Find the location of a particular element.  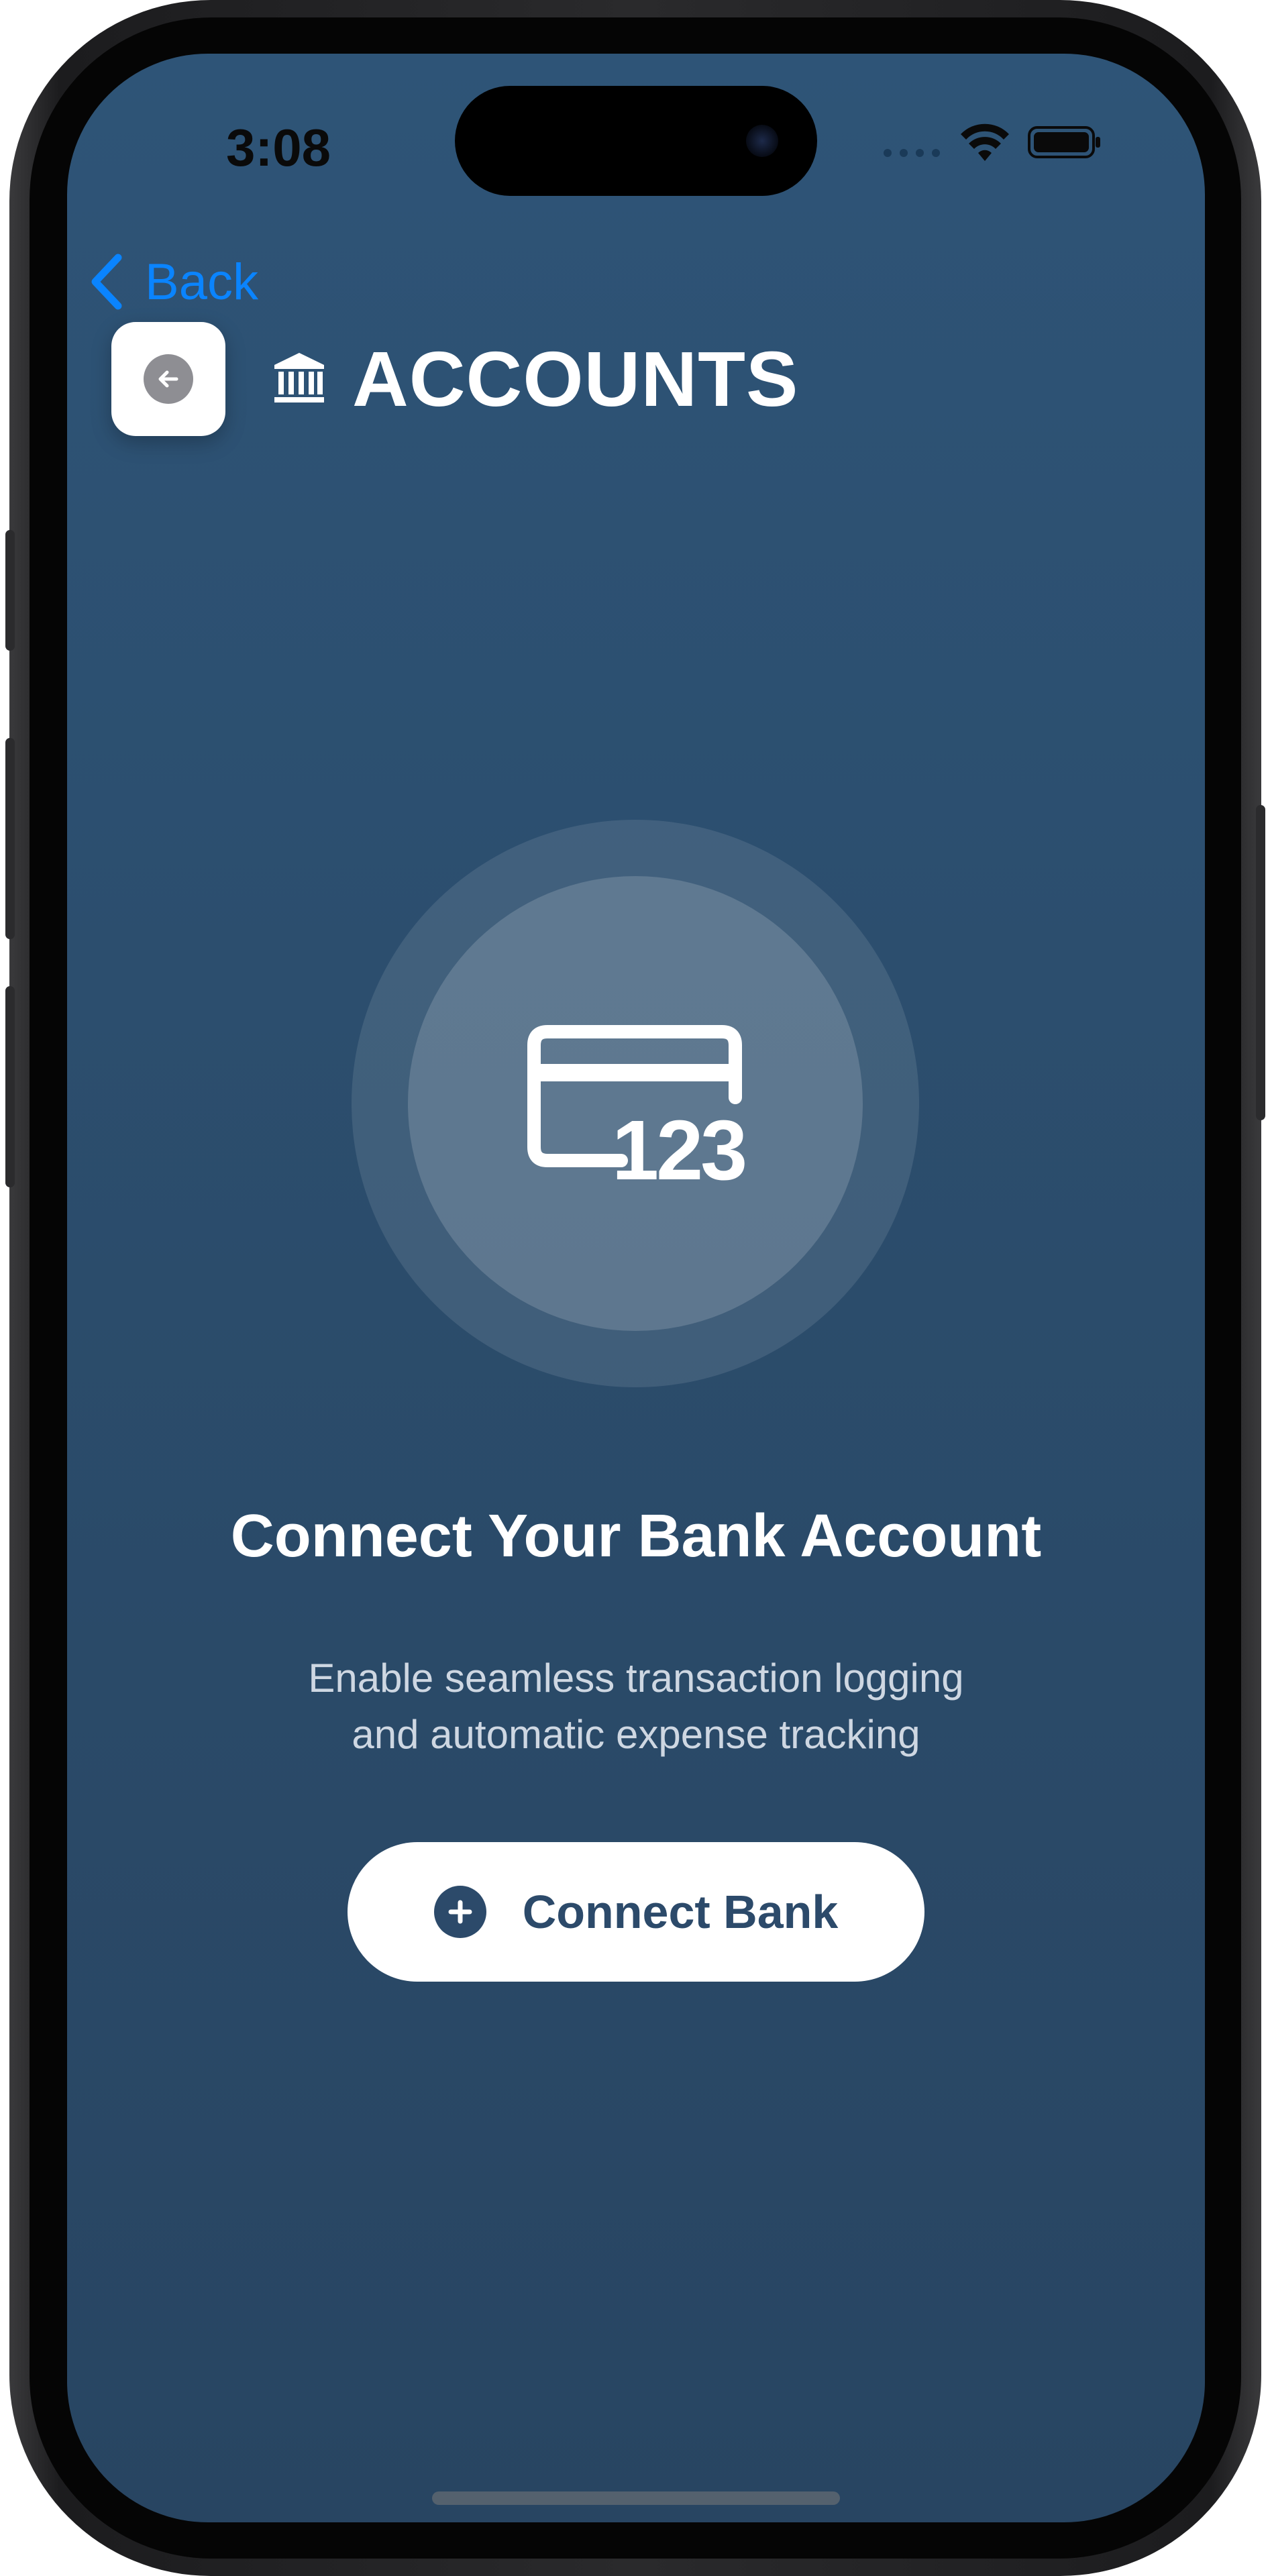

description-line-2: and automatic expense tracking is located at coordinates (636, 1734).